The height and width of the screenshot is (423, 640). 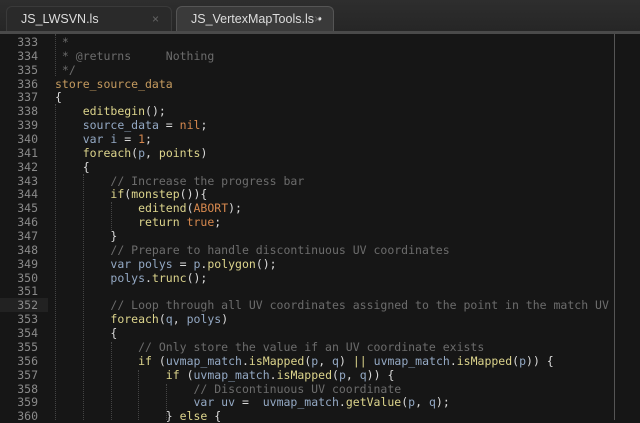 I want to click on code-token: ;, so click(x=148, y=139).